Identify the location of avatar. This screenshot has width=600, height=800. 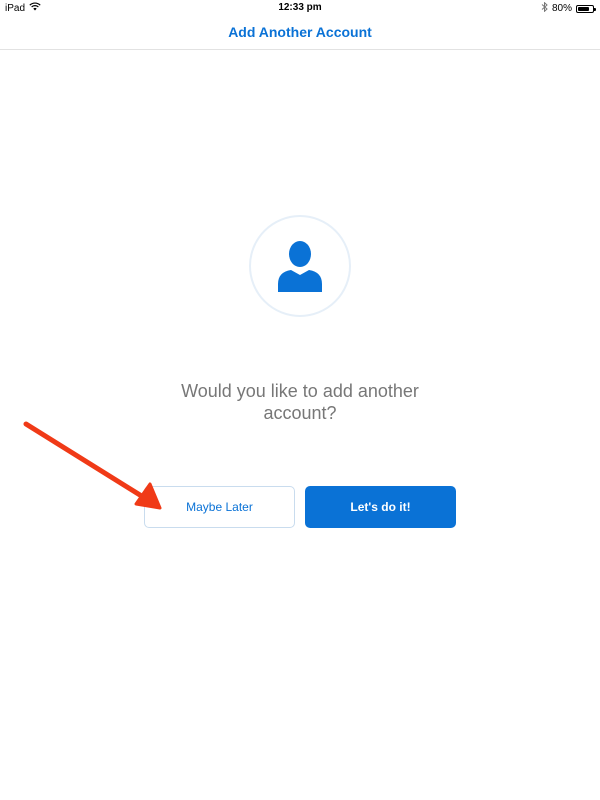
(300, 266).